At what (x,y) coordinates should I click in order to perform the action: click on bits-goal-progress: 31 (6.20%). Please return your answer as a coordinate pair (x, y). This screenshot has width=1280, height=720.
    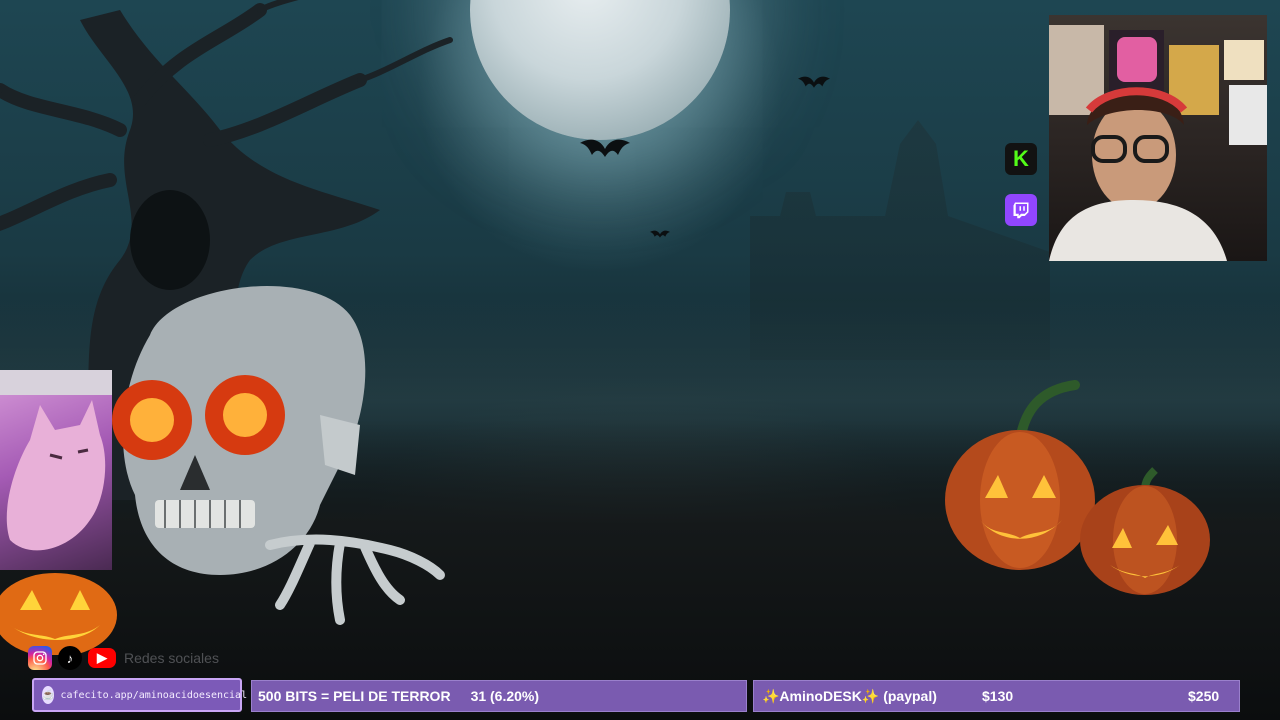
    Looking at the image, I should click on (505, 696).